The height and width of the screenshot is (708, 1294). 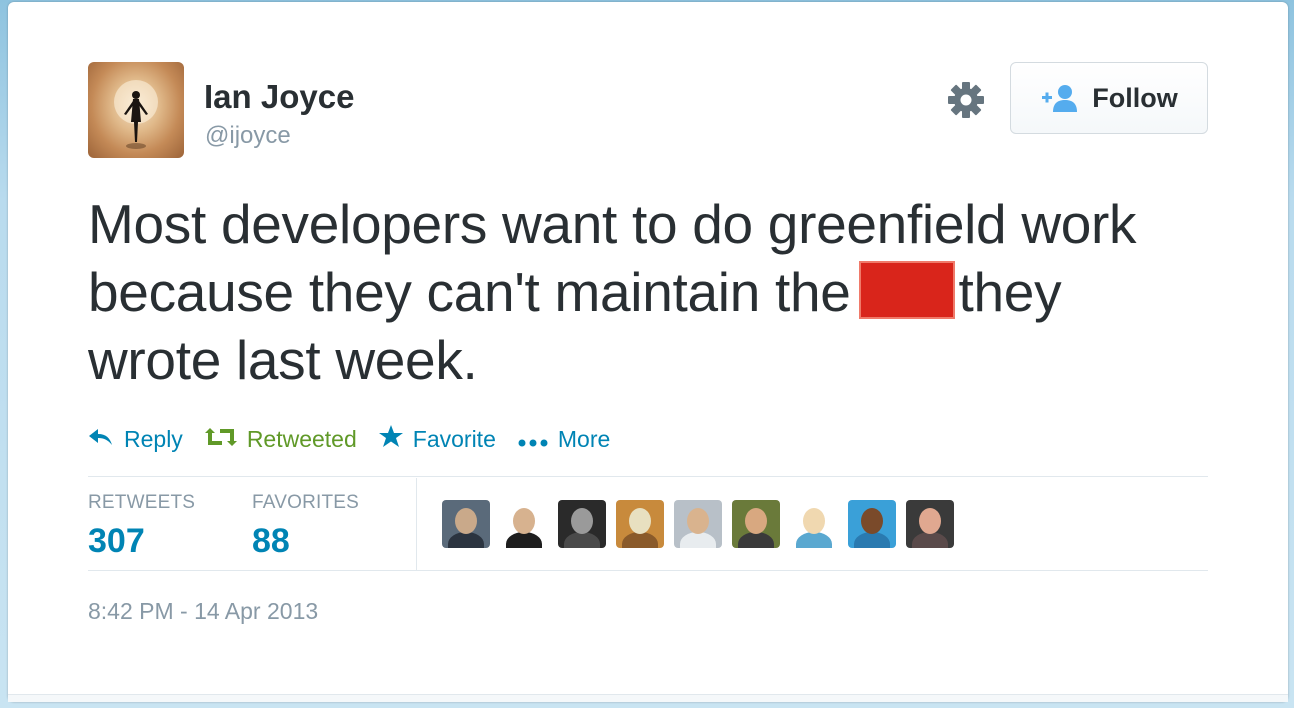 What do you see at coordinates (153, 438) in the screenshot?
I see `reply-label: Reply` at bounding box center [153, 438].